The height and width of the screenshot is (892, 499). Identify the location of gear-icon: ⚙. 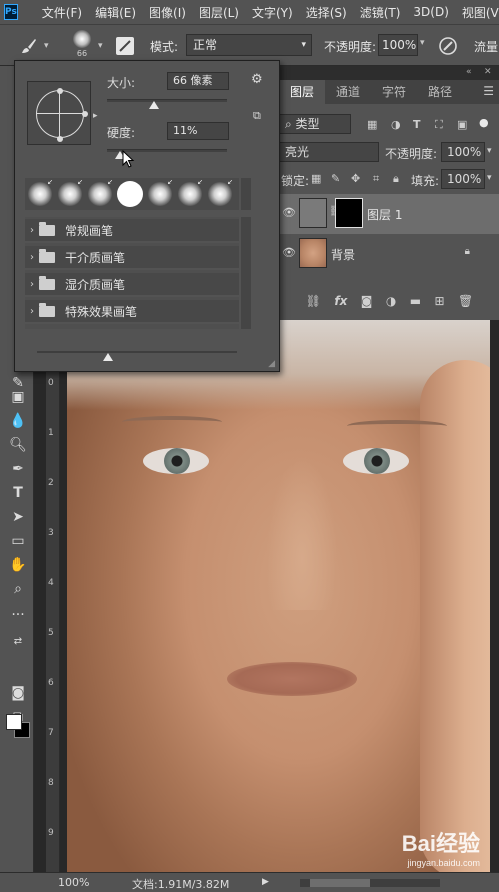
(257, 79).